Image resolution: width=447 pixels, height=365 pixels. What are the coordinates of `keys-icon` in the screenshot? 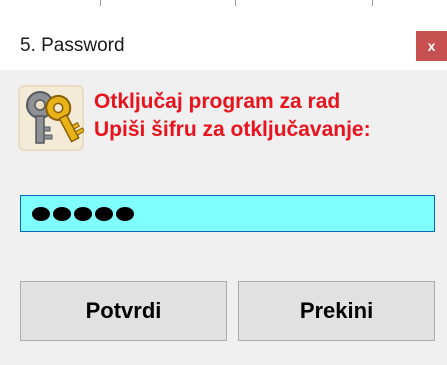 It's located at (51, 118).